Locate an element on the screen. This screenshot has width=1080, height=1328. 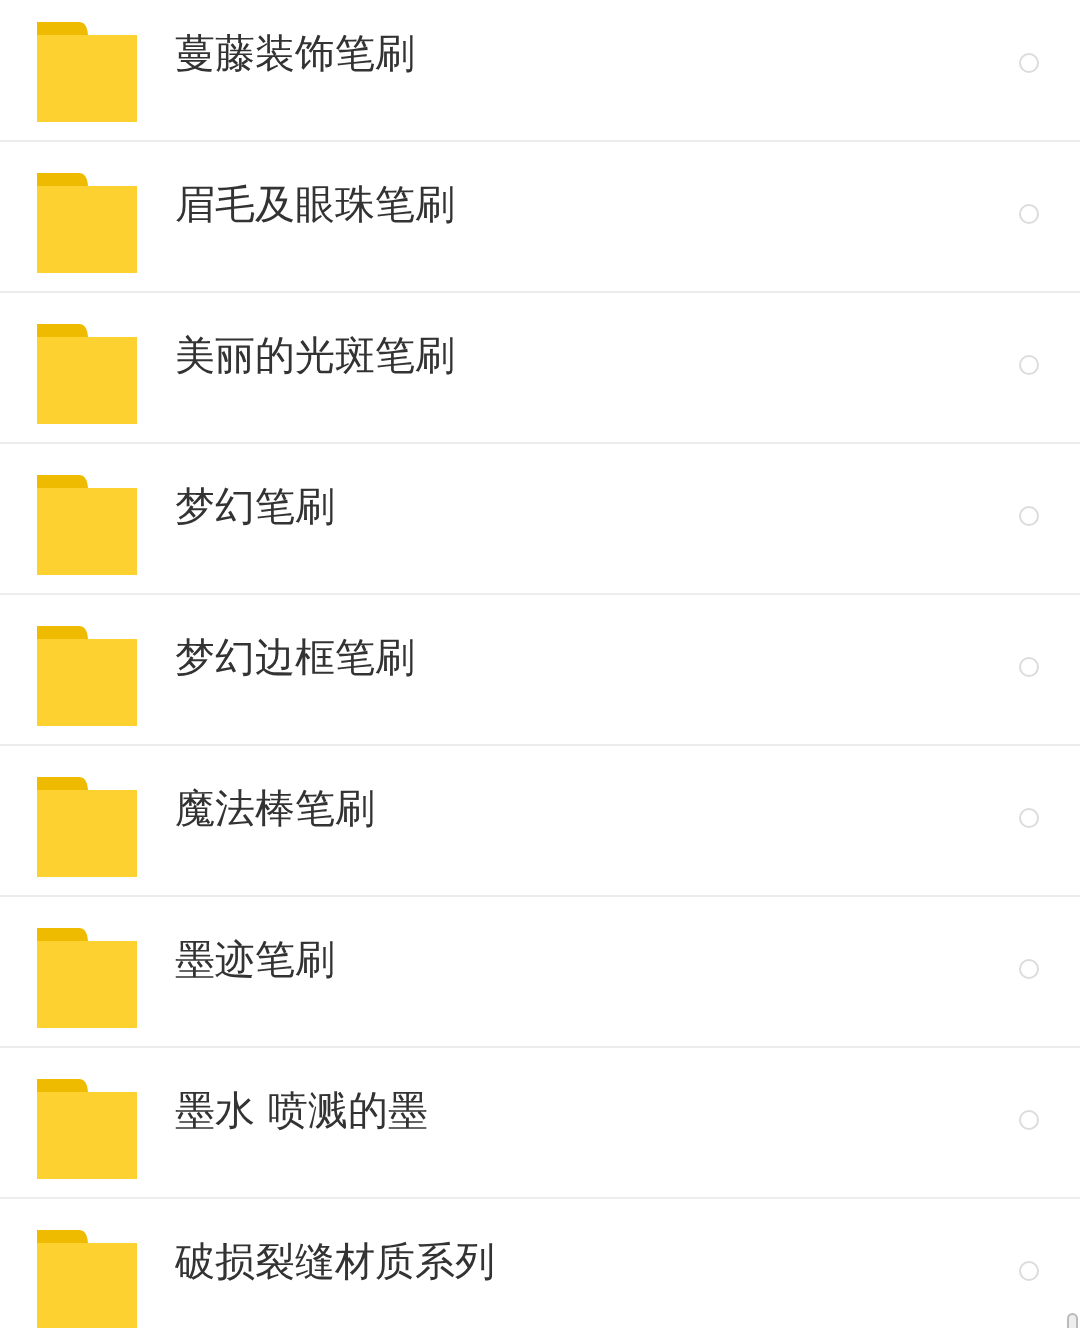
folder-name: 梦幻笔刷 is located at coordinates (255, 506).